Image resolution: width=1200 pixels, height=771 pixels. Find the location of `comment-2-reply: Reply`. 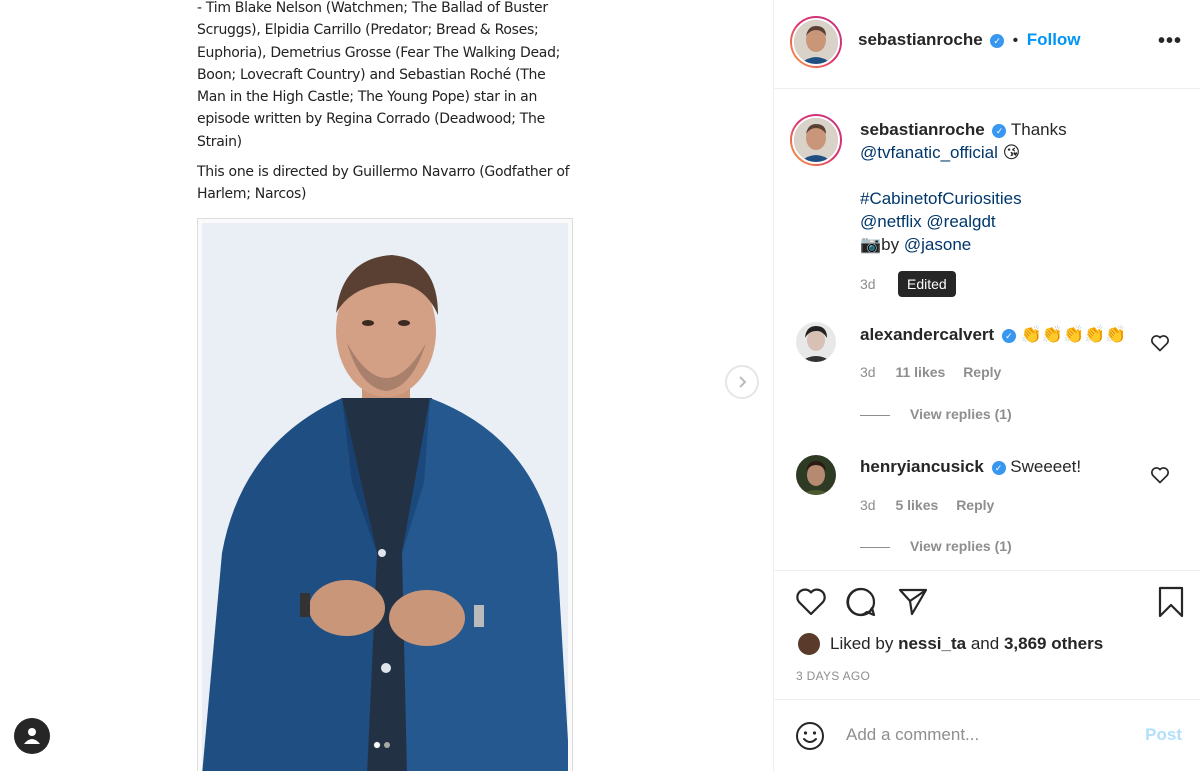

comment-2-reply: Reply is located at coordinates (975, 505).